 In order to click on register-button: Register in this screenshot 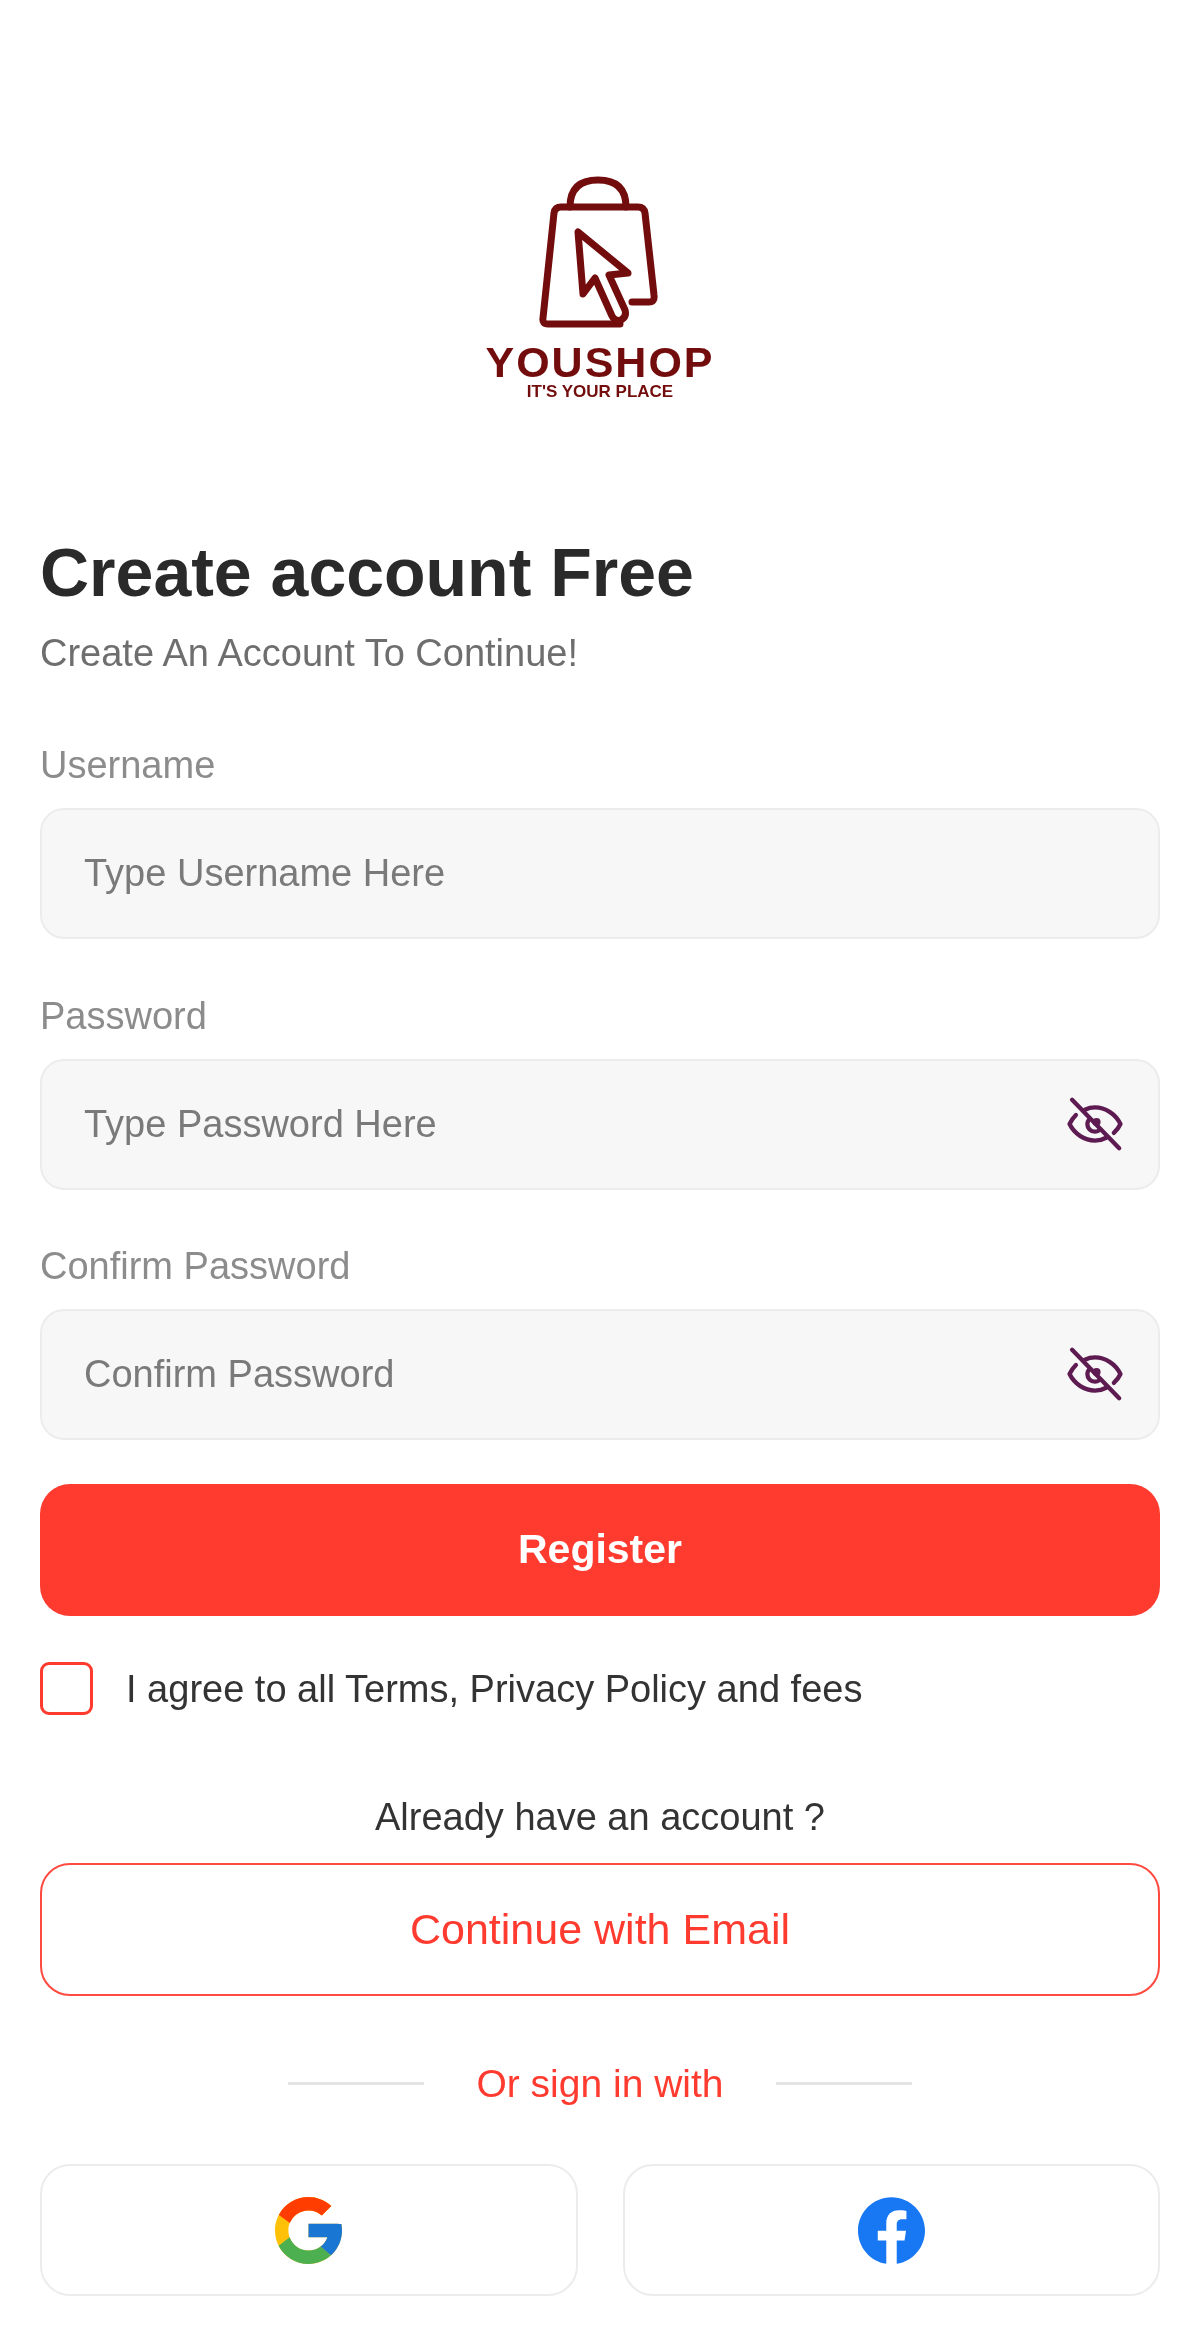, I will do `click(600, 1550)`.